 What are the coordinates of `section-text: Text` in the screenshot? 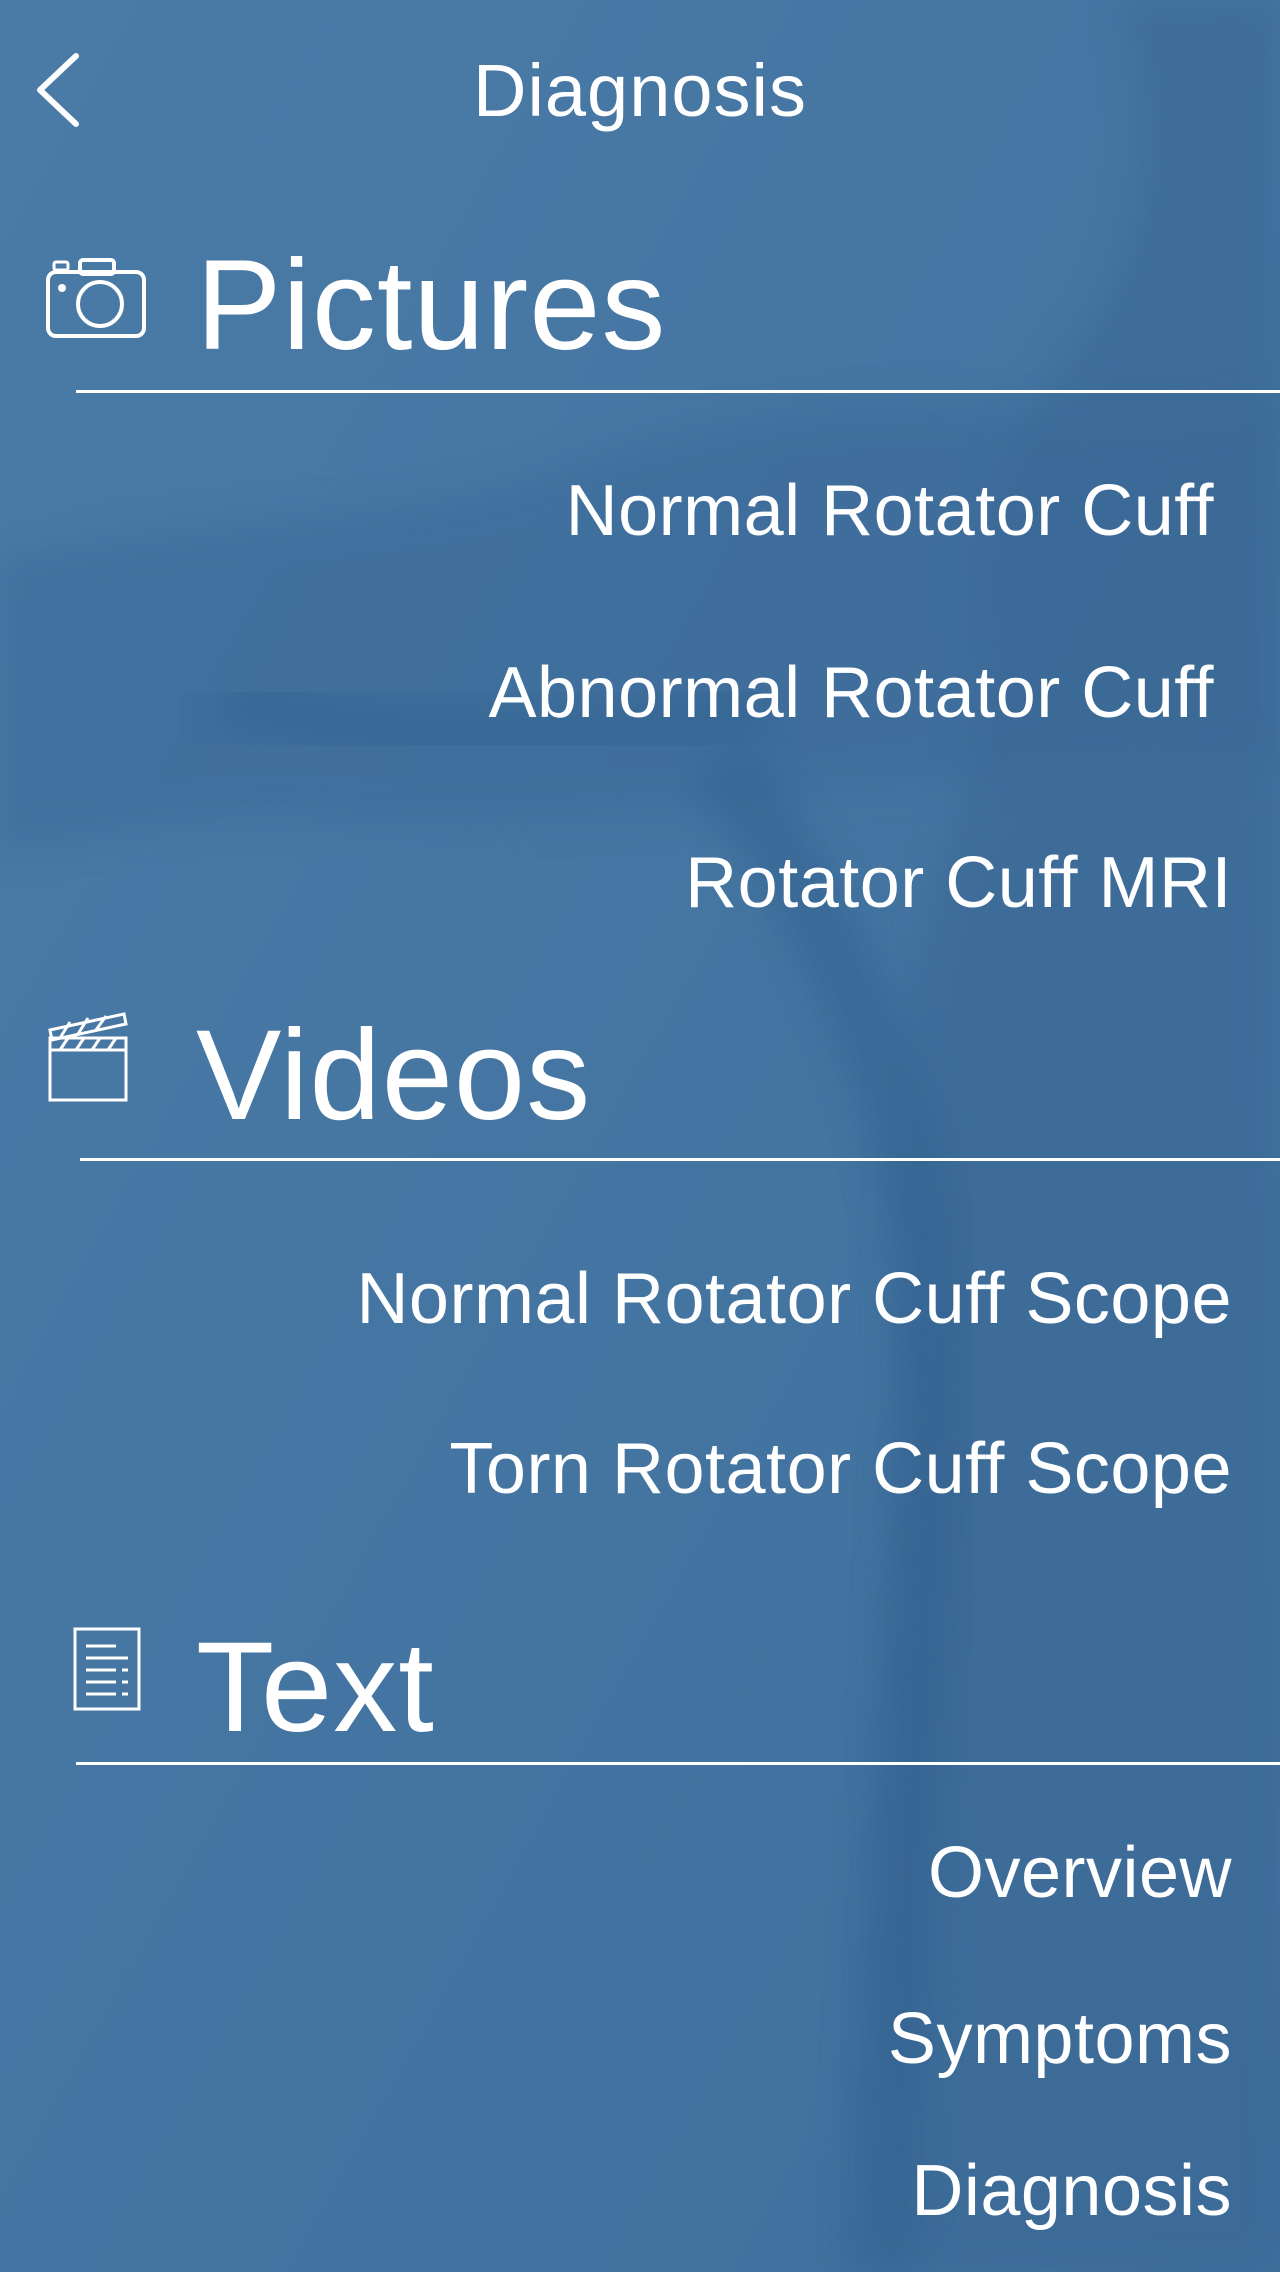 It's located at (640, 1682).